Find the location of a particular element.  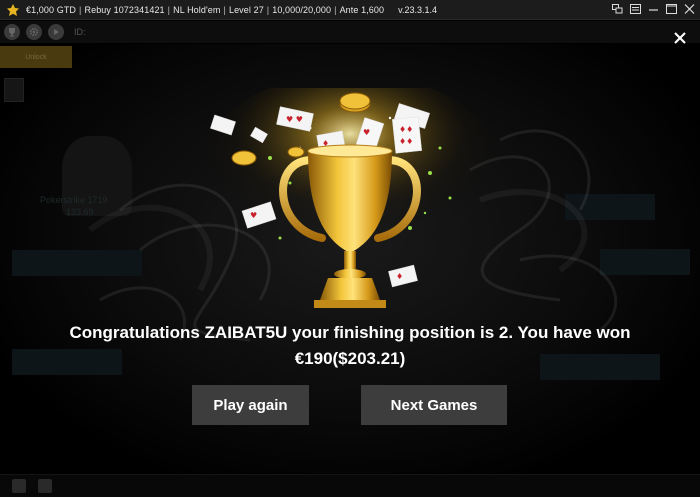

table-id-label: ID: is located at coordinates (80, 32).